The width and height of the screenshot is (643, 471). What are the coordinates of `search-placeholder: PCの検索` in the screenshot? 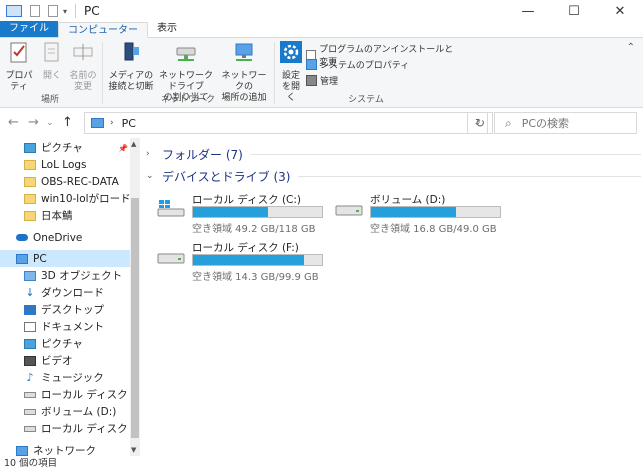 It's located at (545, 123).